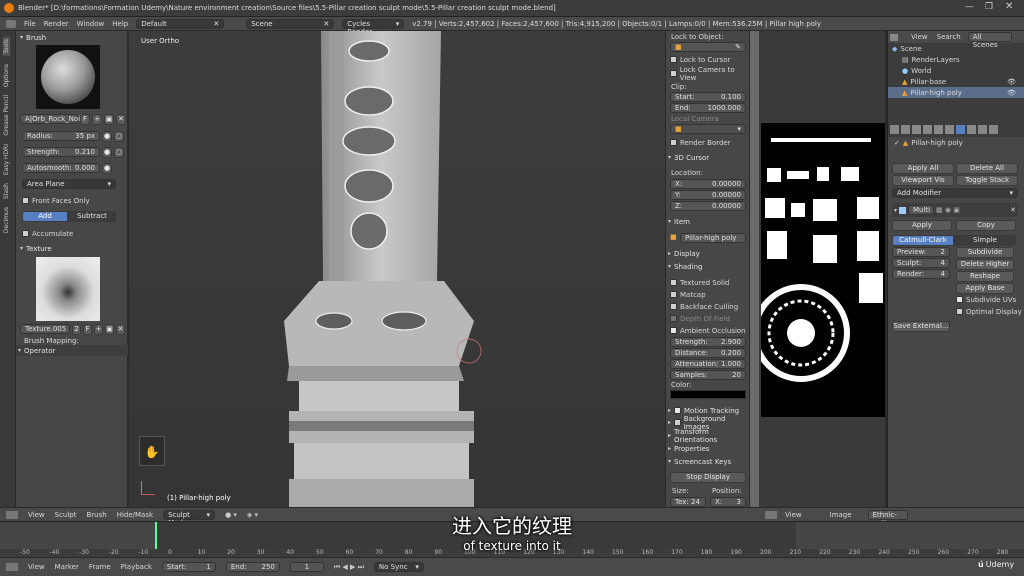 The height and width of the screenshot is (576, 1024). What do you see at coordinates (67, 567) in the screenshot?
I see `marker-menu: Marker` at bounding box center [67, 567].